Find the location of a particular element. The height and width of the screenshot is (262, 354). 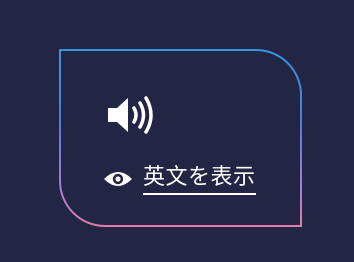

show-english-label: 英文を表示 is located at coordinates (199, 179).